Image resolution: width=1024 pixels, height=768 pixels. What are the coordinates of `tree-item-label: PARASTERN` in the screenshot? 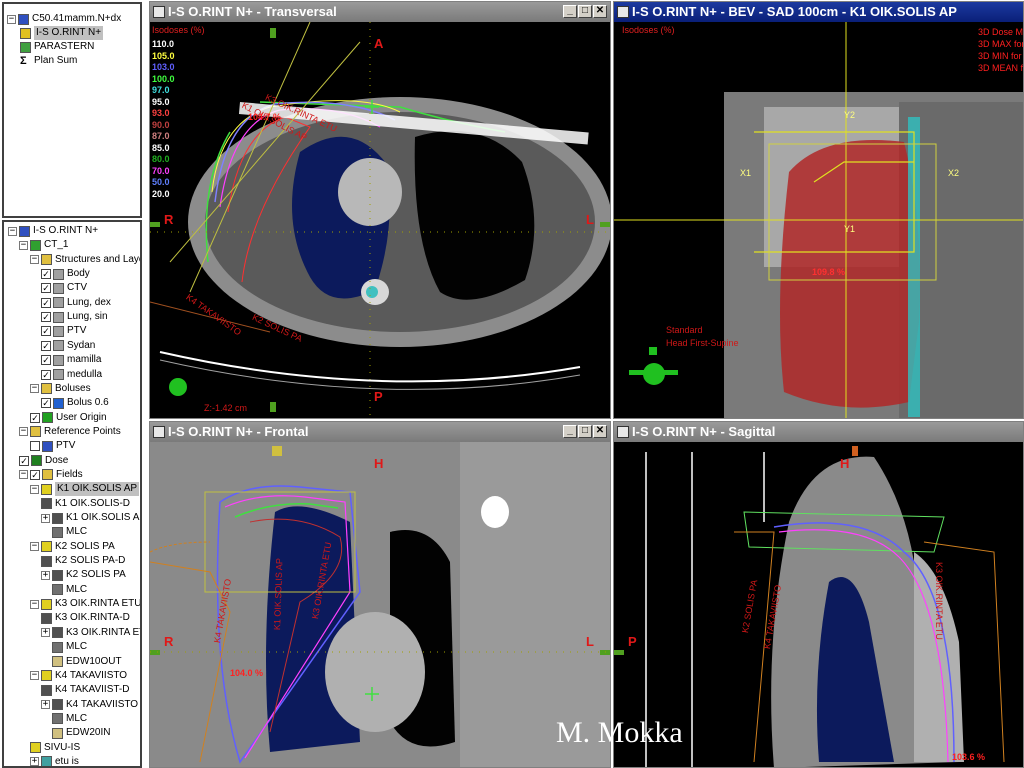 It's located at (64, 46).